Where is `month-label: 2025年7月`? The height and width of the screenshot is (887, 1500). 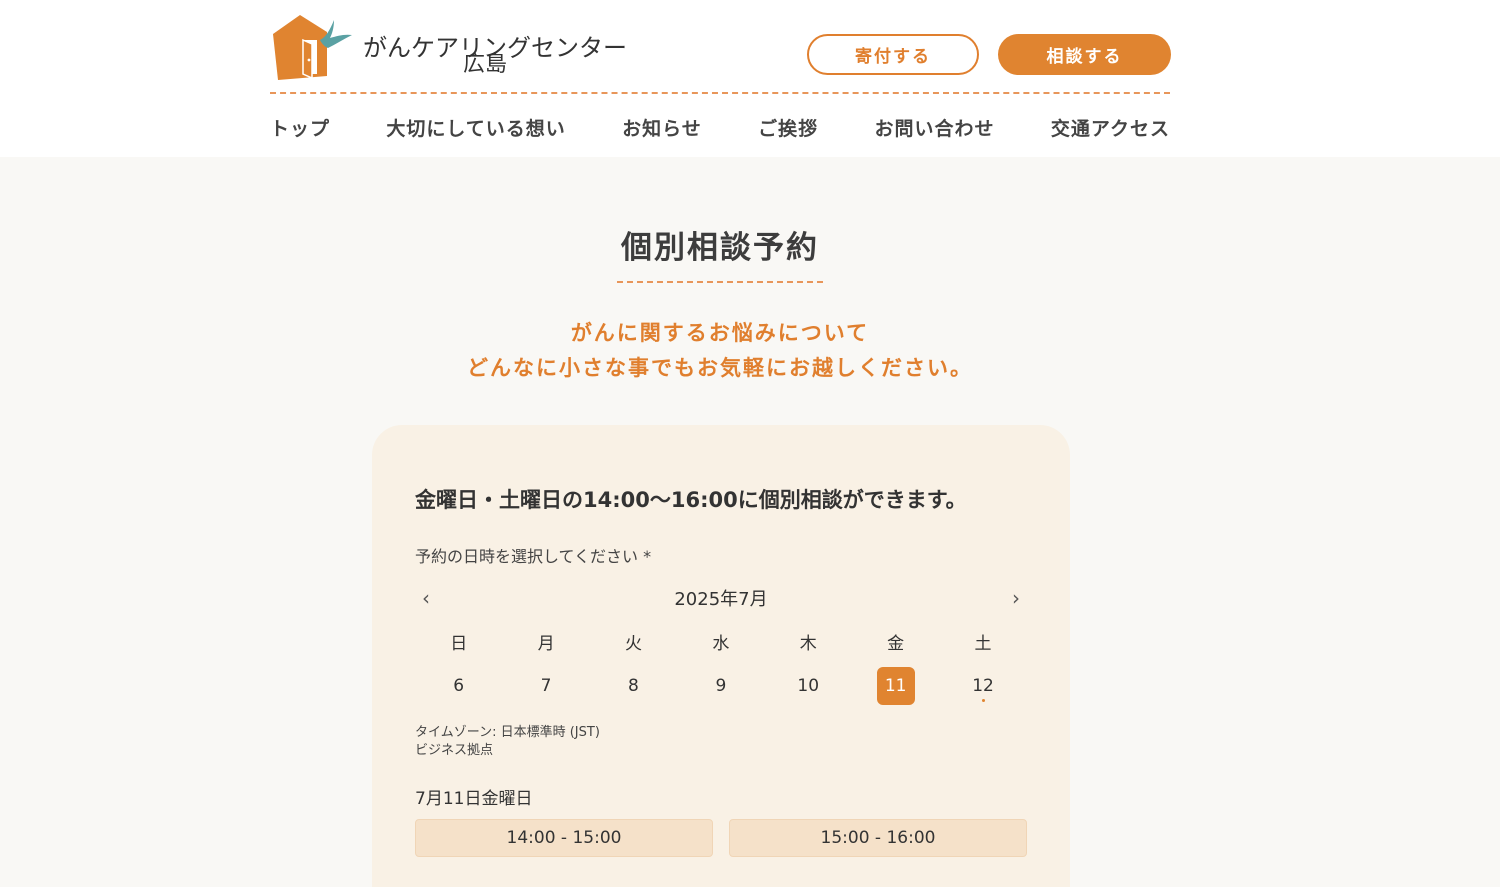 month-label: 2025年7月 is located at coordinates (721, 599).